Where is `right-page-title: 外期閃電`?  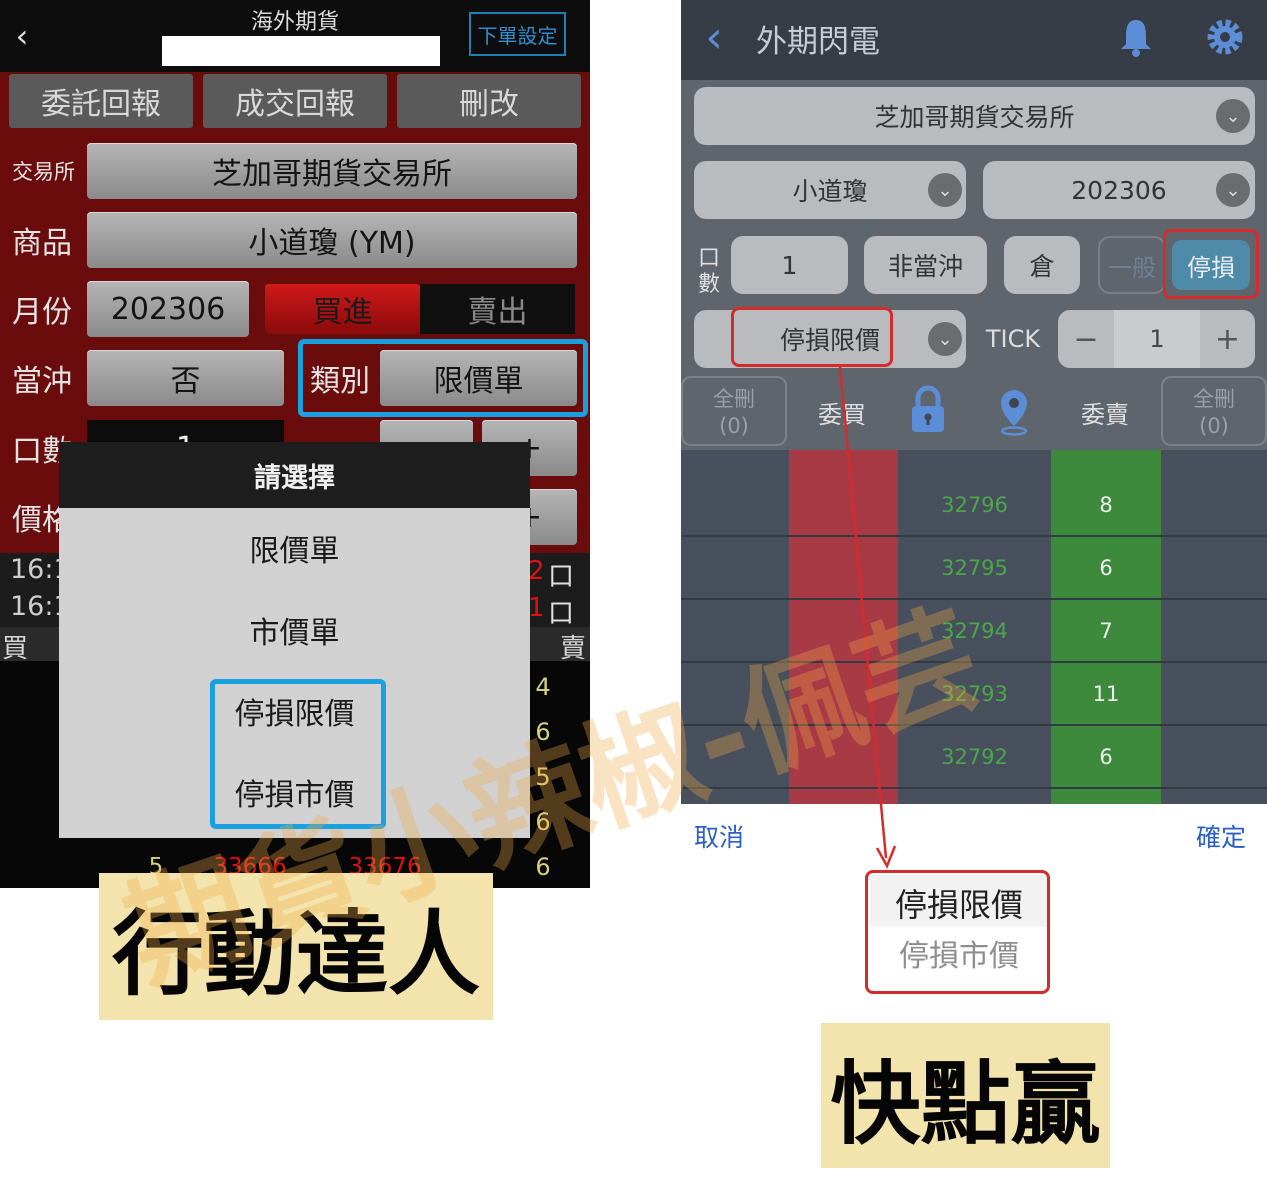 right-page-title: 外期閃電 is located at coordinates (818, 42).